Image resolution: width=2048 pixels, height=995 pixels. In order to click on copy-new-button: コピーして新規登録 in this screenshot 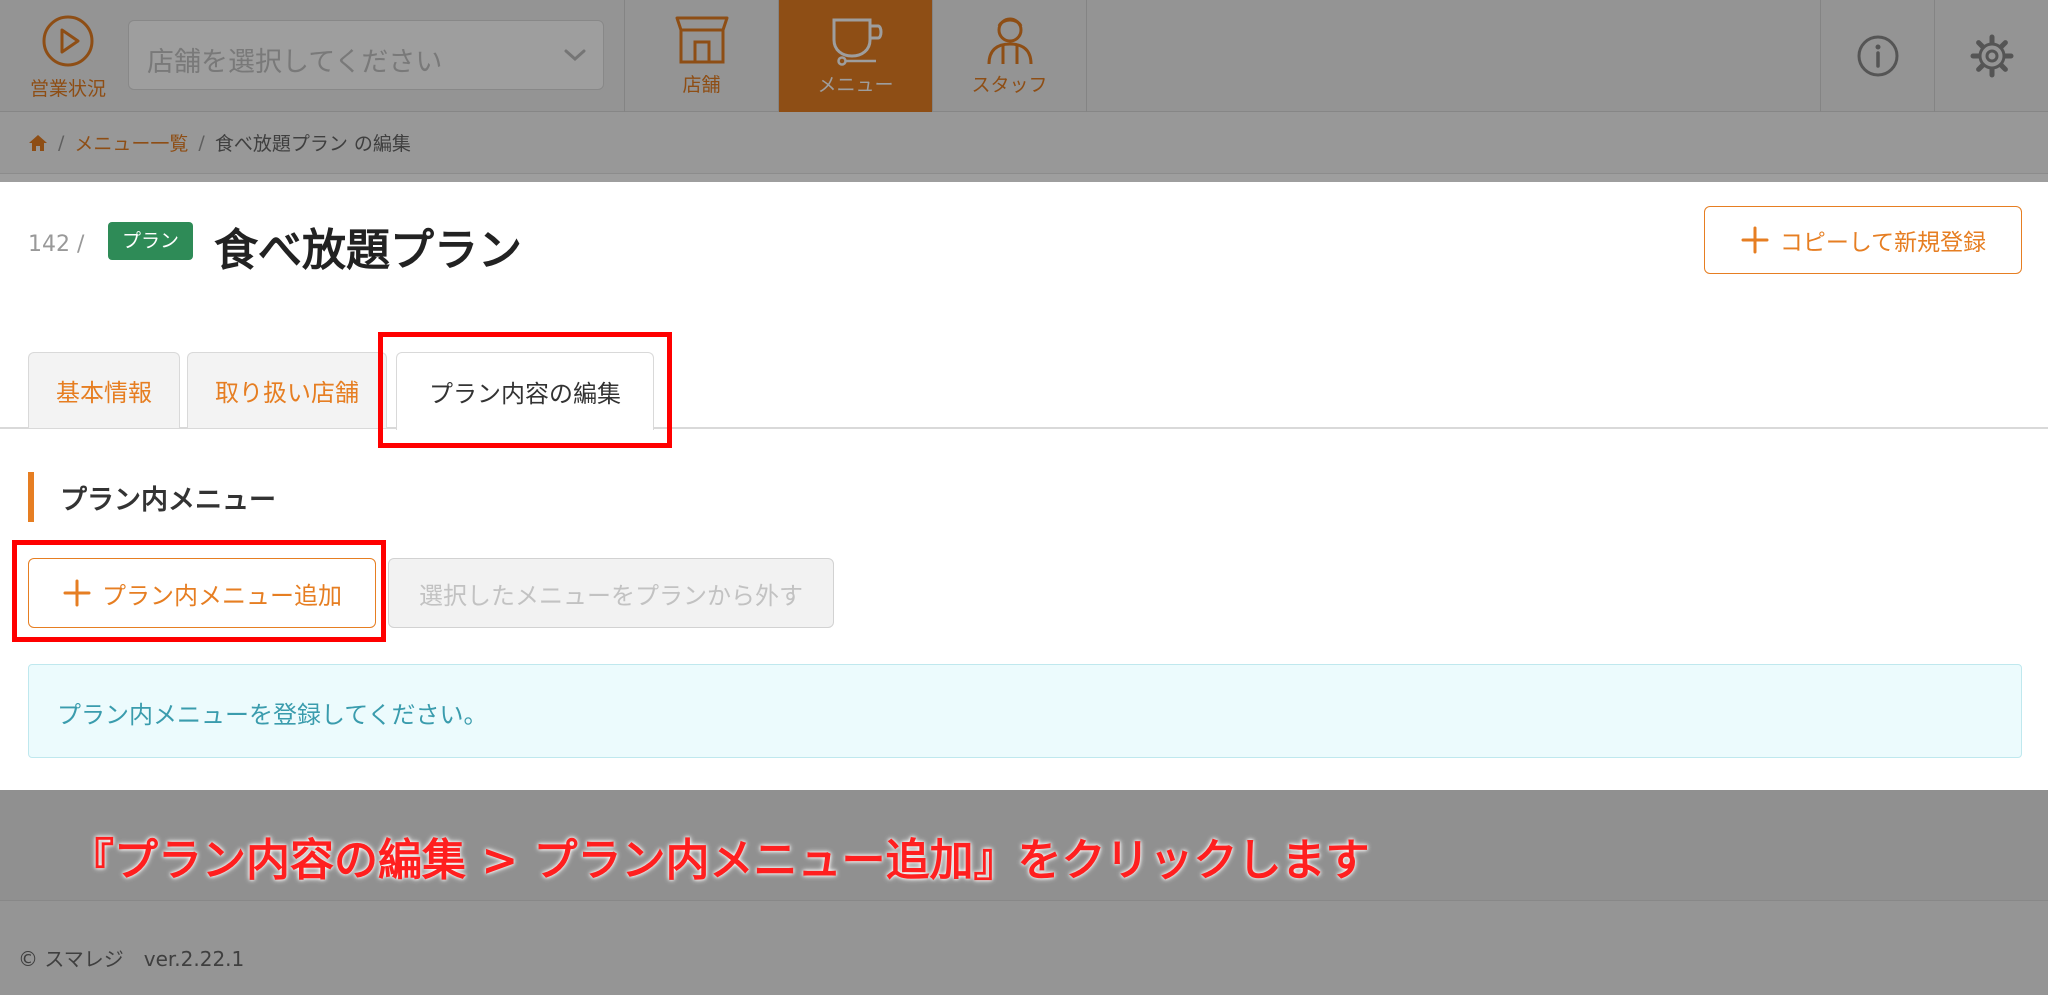, I will do `click(1863, 240)`.